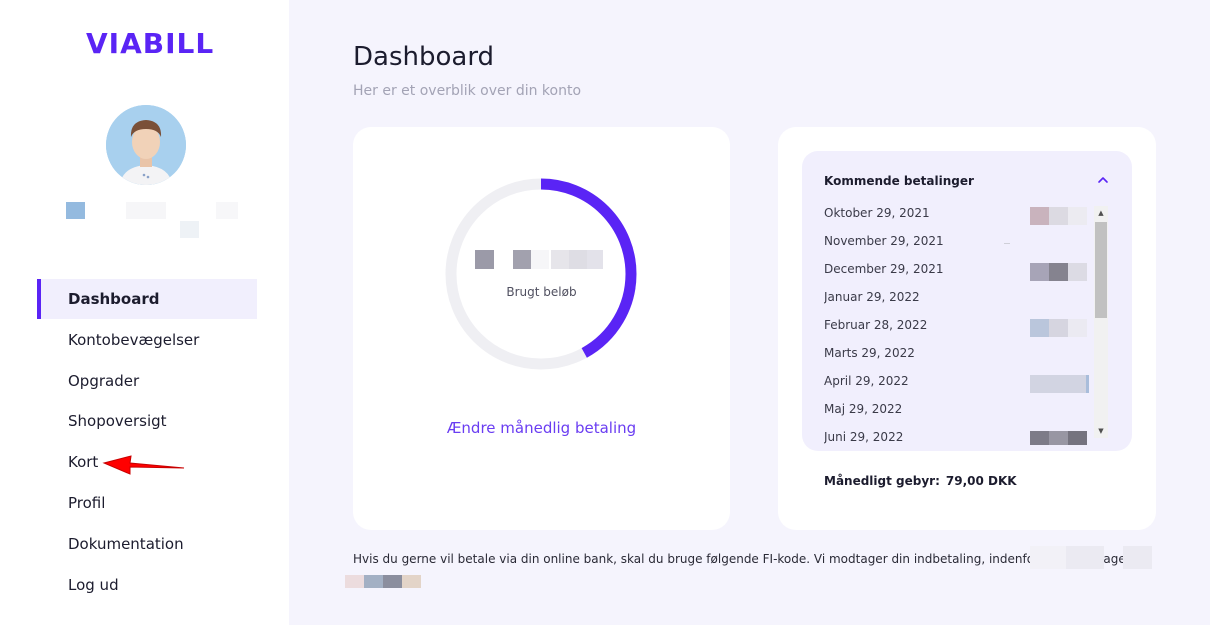 The image size is (1210, 625). Describe the element at coordinates (467, 91) in the screenshot. I see `page-subtitle: Her er et overblik over din konto` at that location.